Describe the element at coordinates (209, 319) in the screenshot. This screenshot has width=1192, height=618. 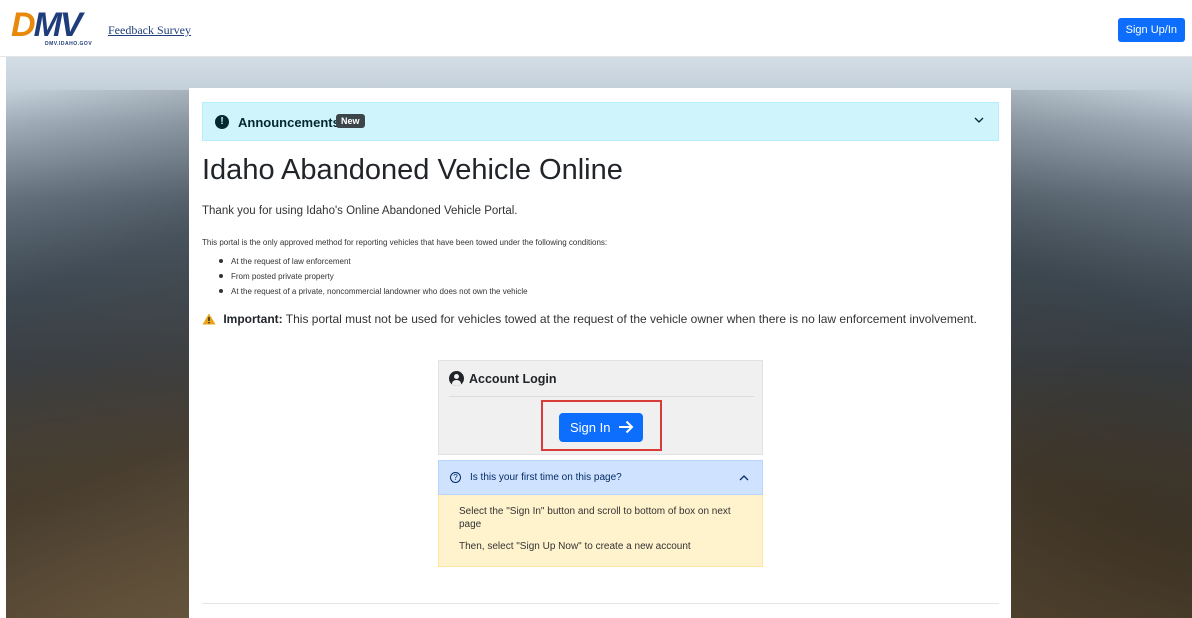
I see `warning-triangle-icon` at that location.